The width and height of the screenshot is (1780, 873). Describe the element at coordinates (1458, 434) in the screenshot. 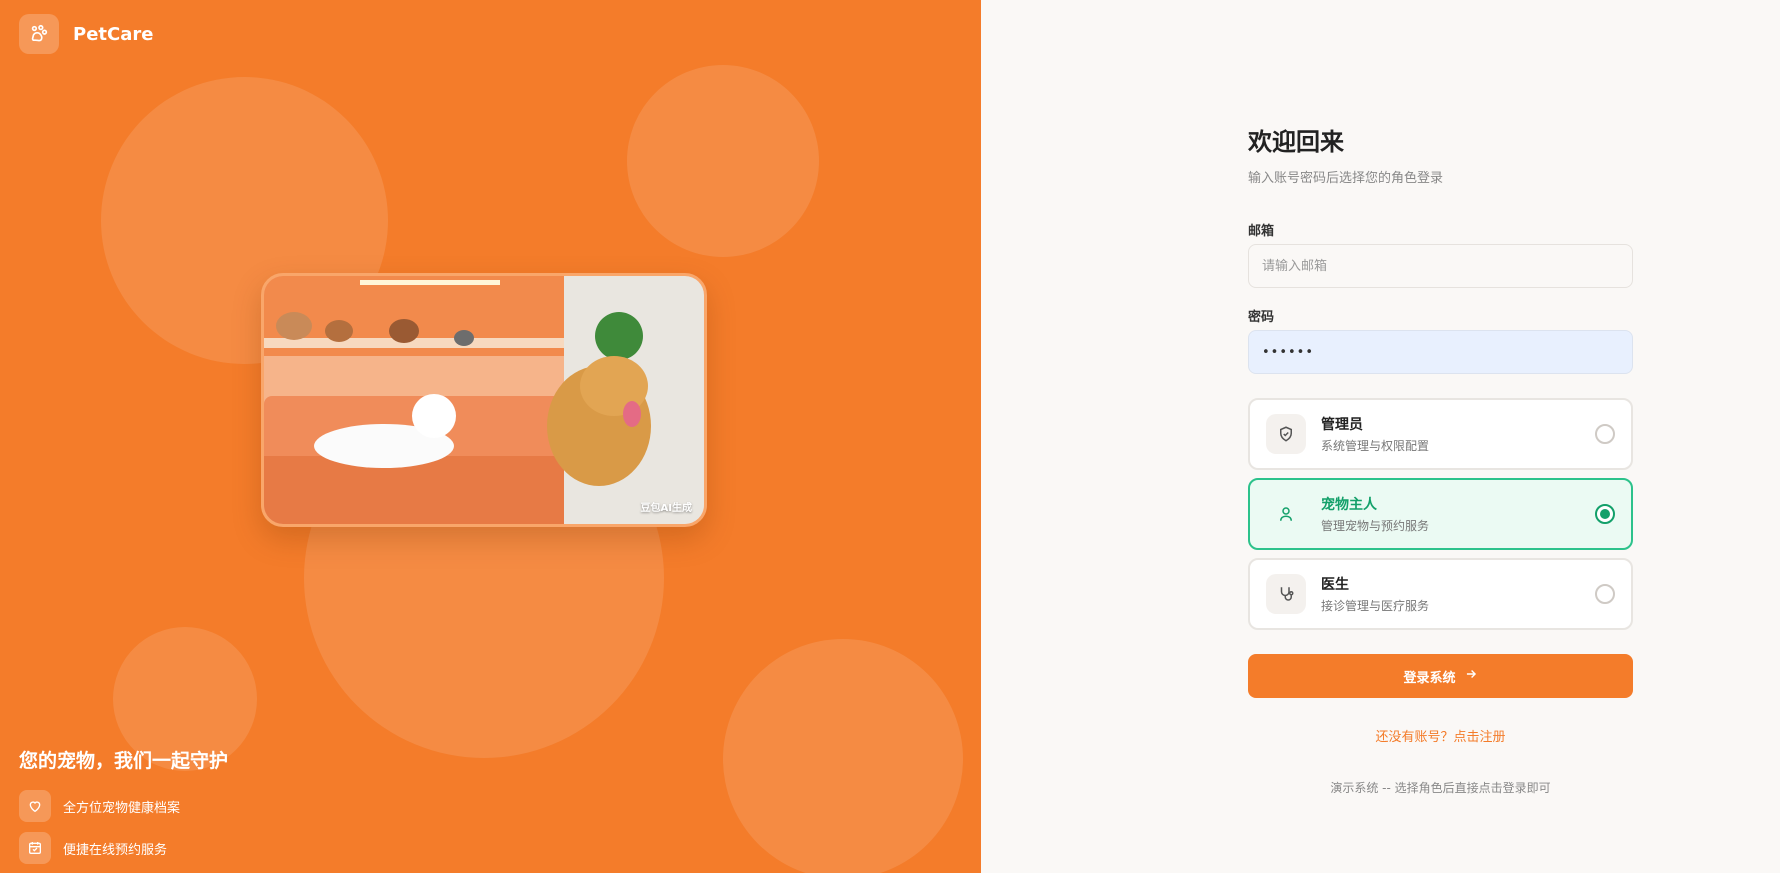

I see `role-text: 管理员 系统管理与权限配置` at that location.